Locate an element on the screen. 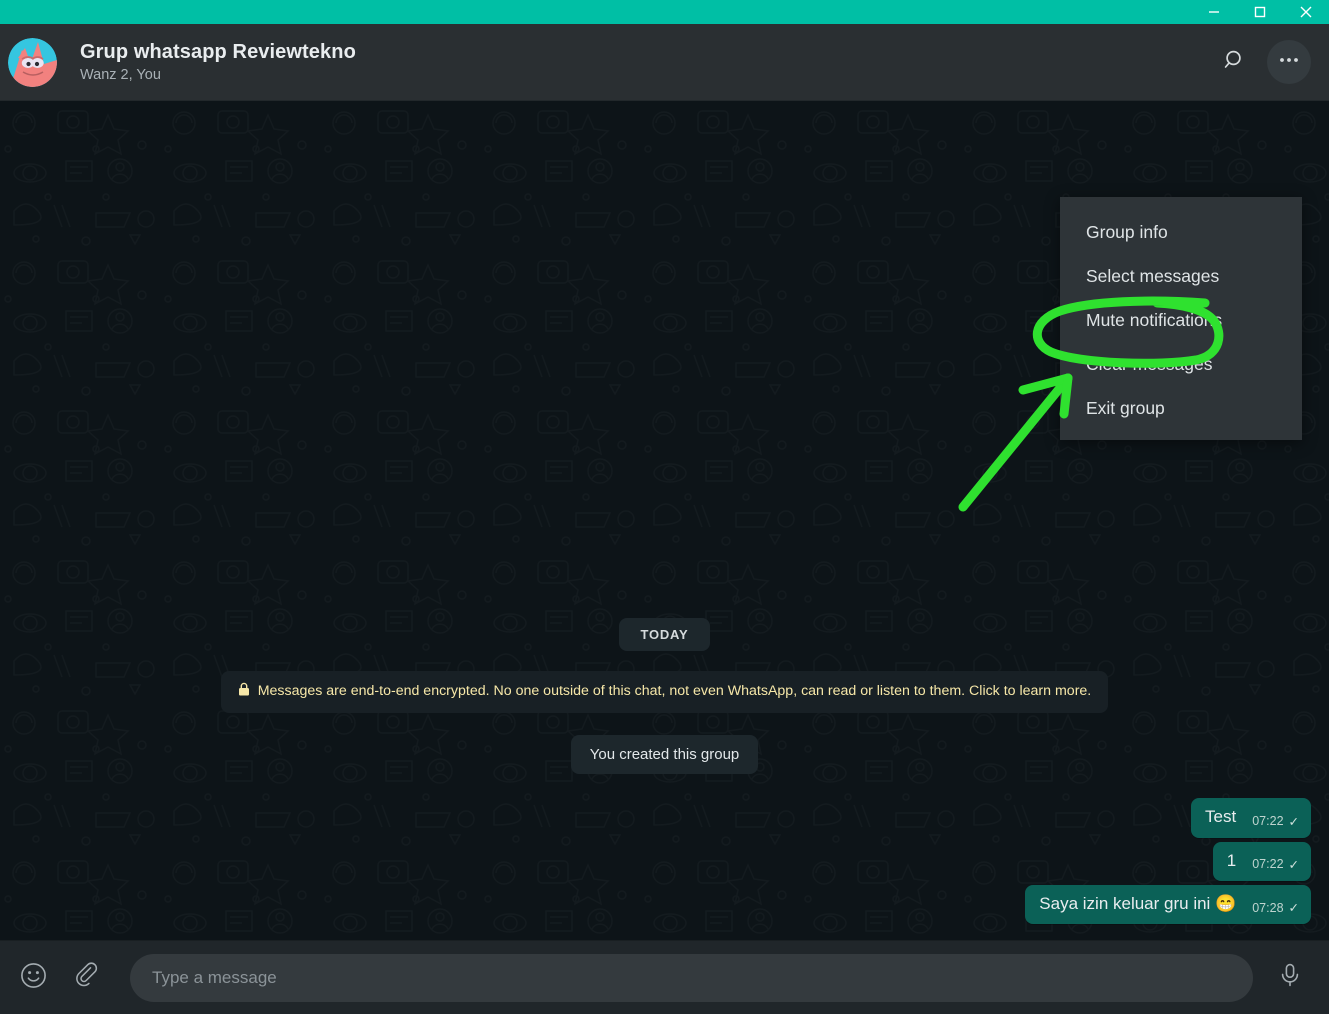  maximize-button is located at coordinates (1260, 12).